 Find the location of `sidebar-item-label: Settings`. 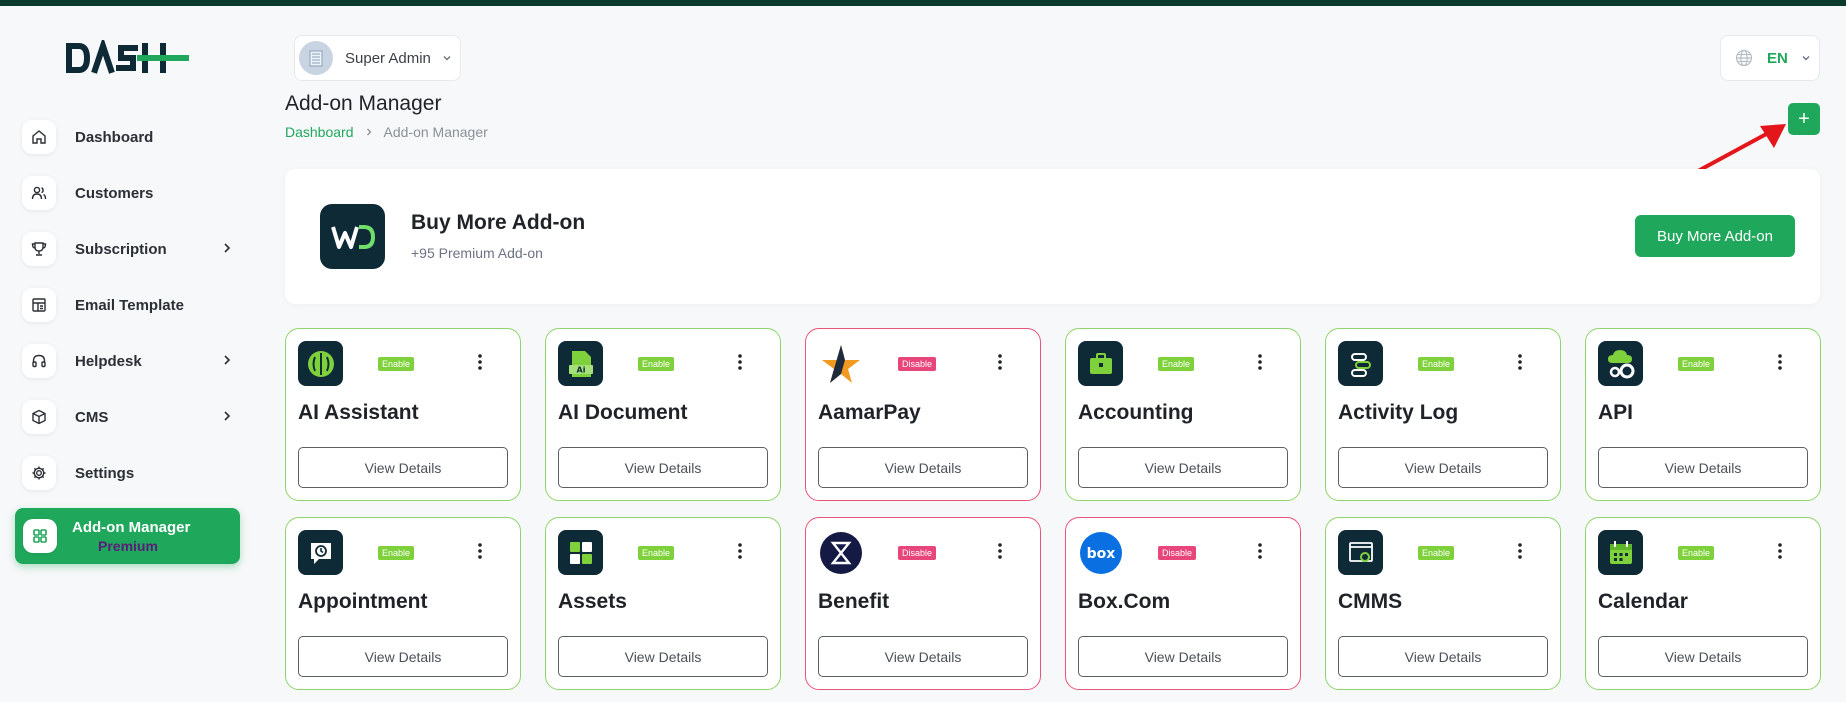

sidebar-item-label: Settings is located at coordinates (105, 473).